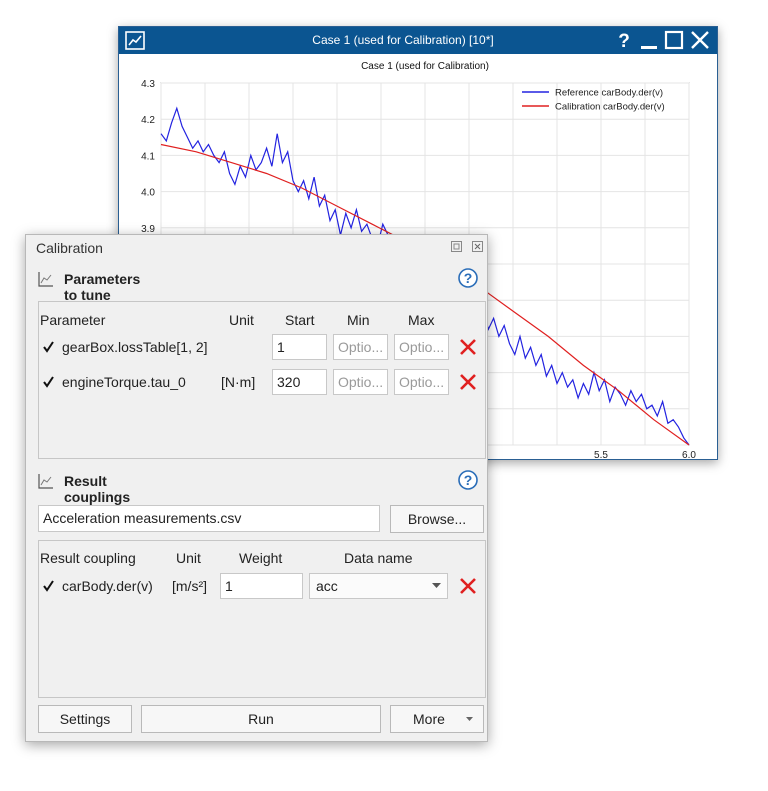  What do you see at coordinates (610, 107) in the screenshot?
I see `legend-label: Calibration carBody.der(v)` at bounding box center [610, 107].